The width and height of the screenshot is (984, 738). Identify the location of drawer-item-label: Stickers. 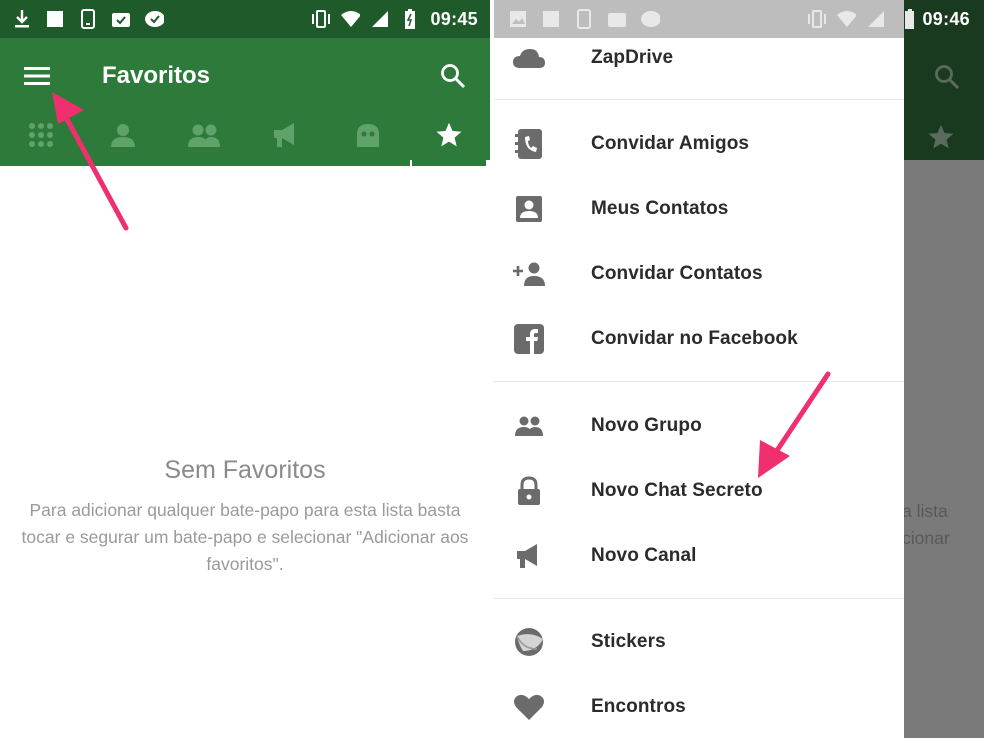
(628, 641).